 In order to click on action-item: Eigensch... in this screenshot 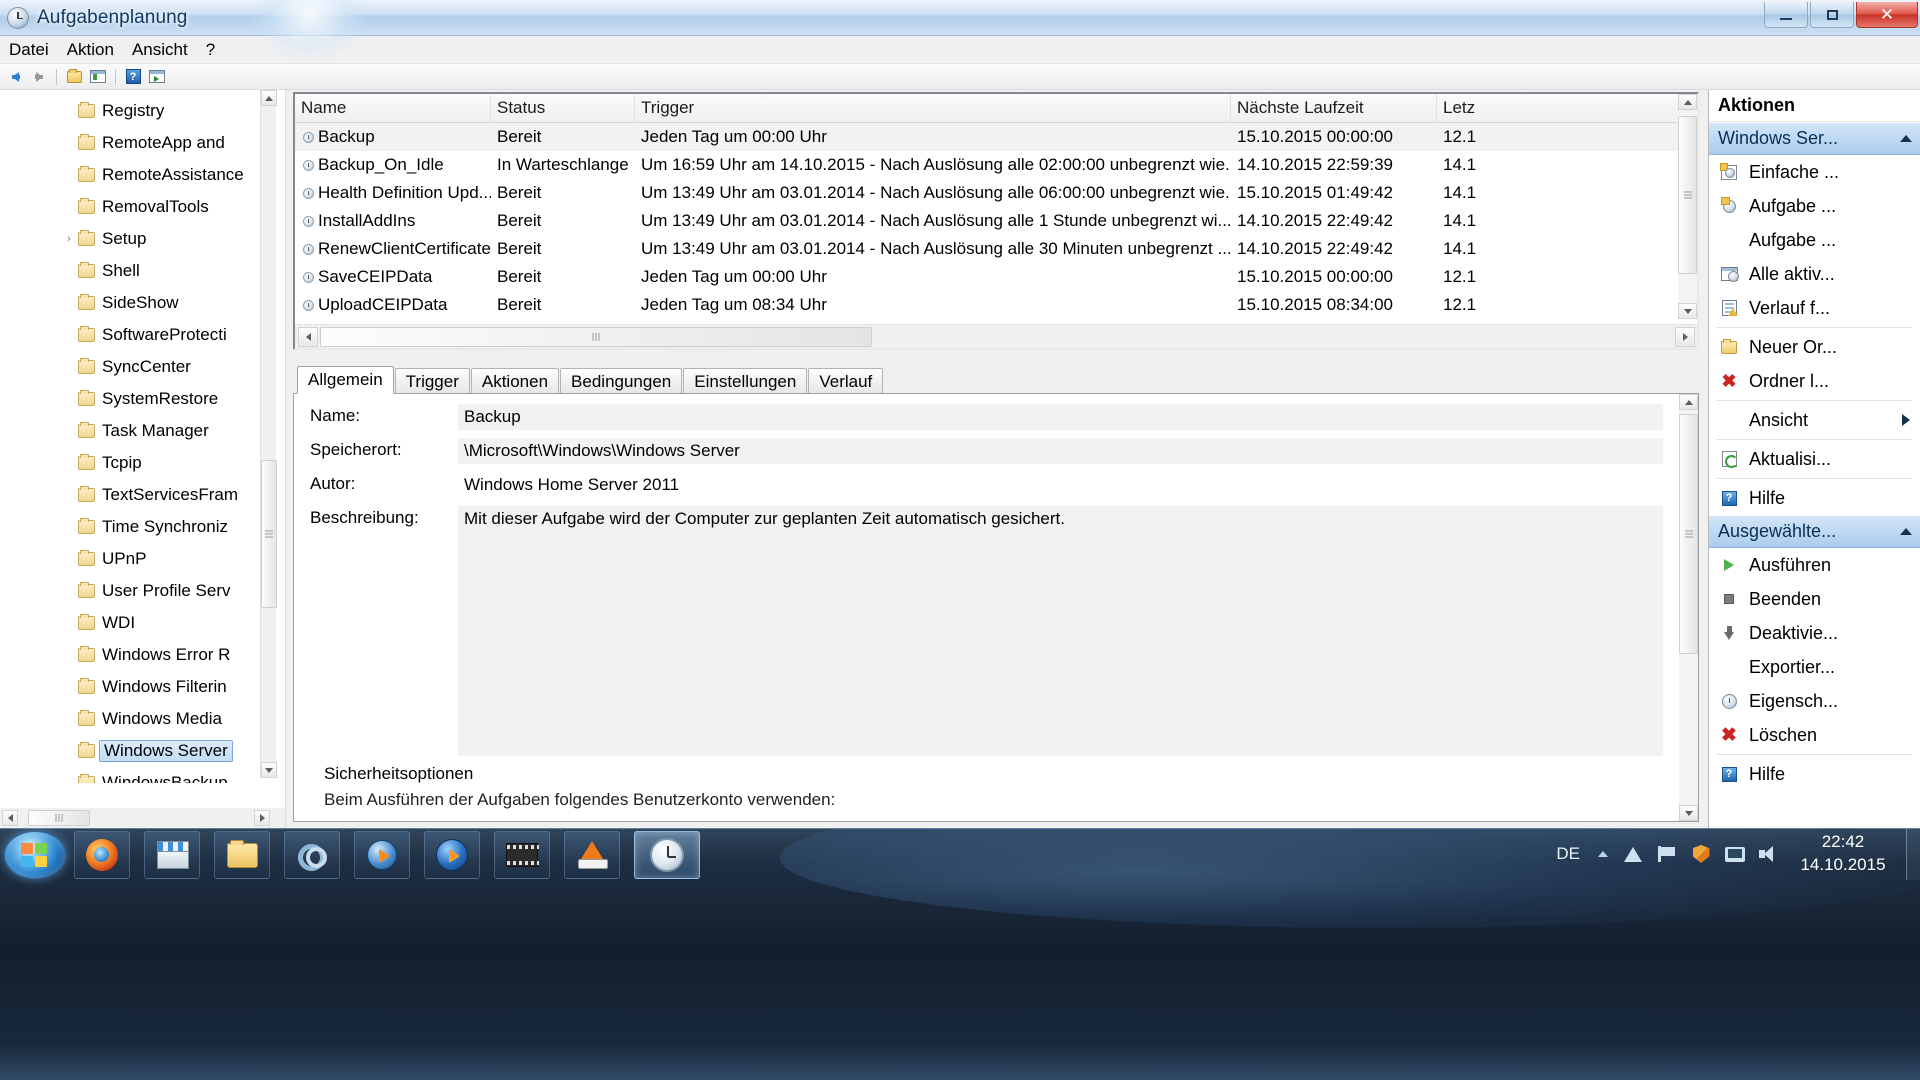, I will do `click(1814, 701)`.